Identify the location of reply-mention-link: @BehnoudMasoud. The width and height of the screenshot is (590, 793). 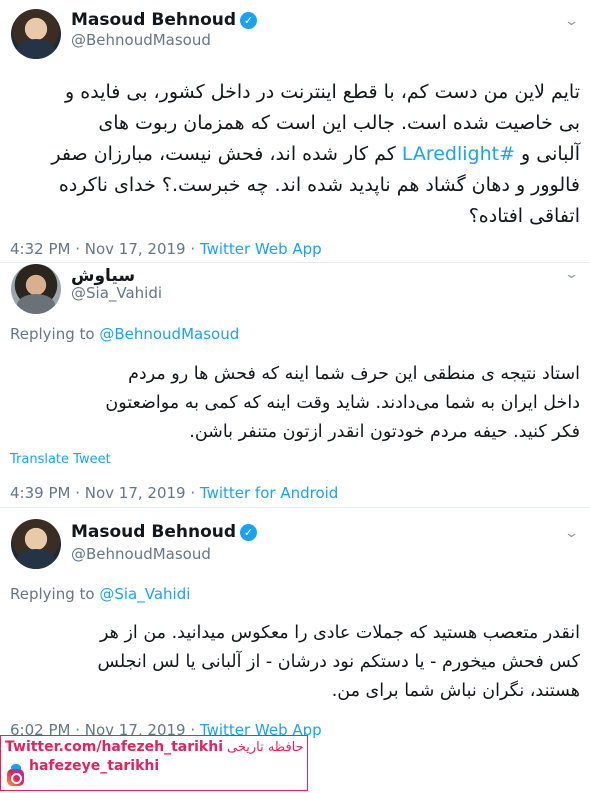
(169, 334).